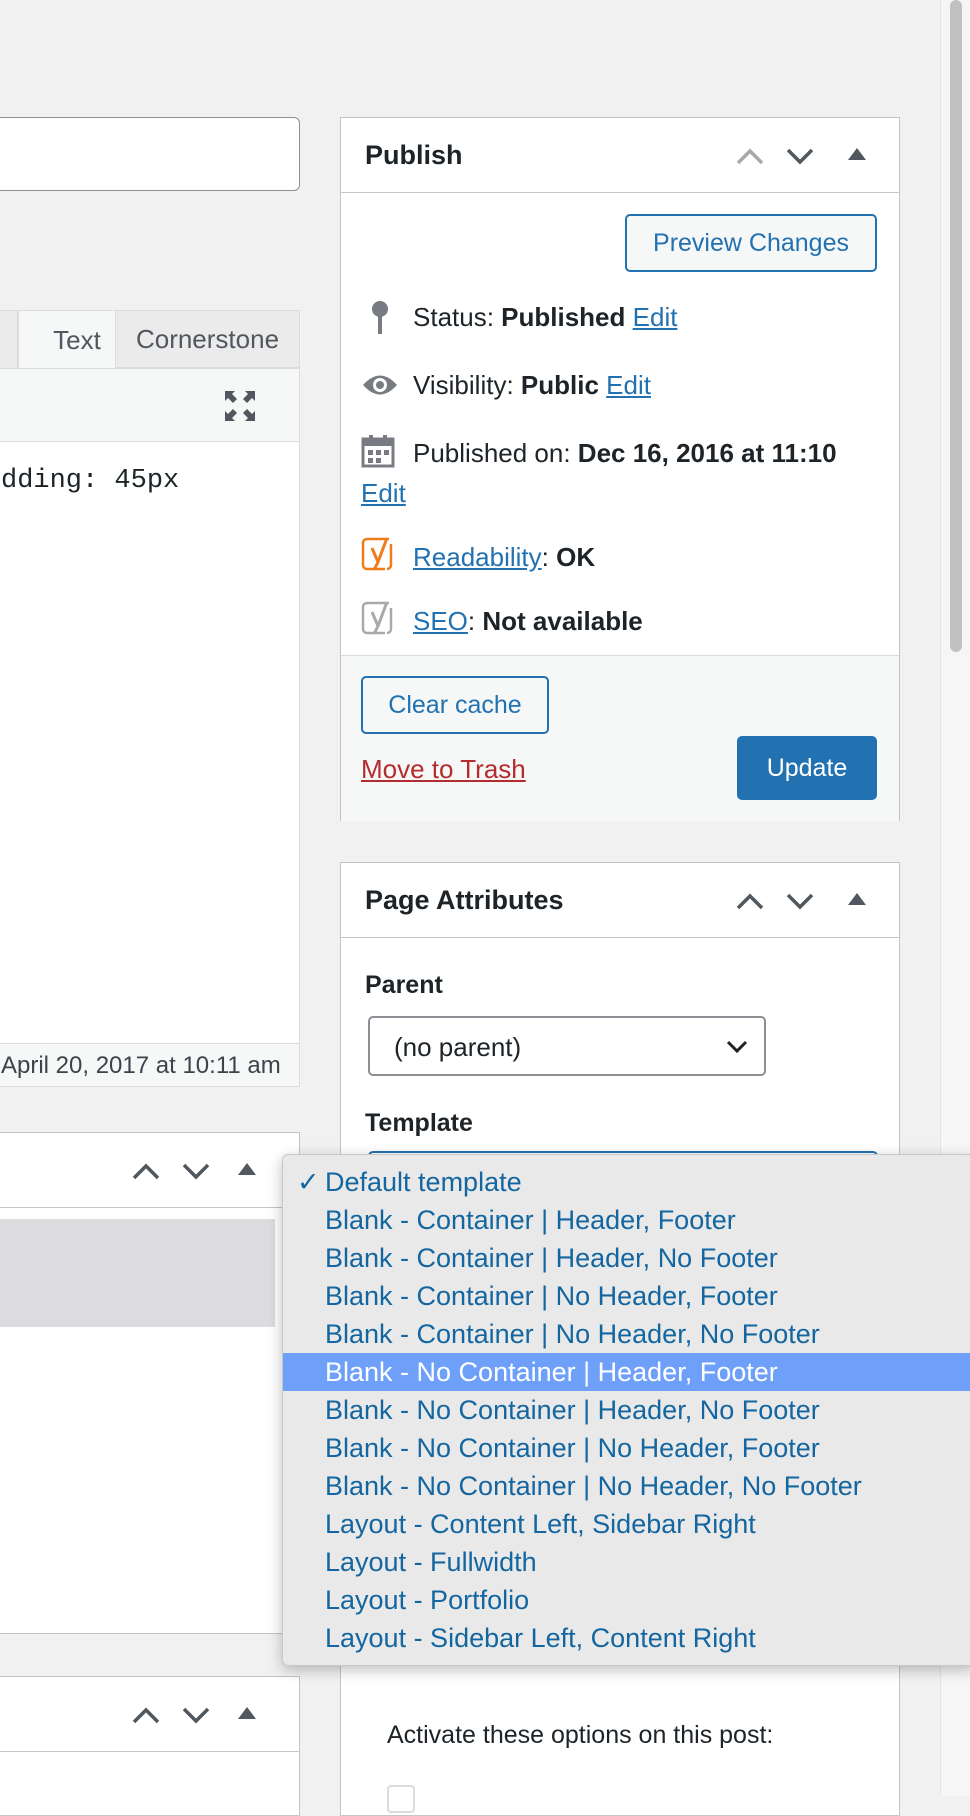 Image resolution: width=970 pixels, height=1816 pixels. What do you see at coordinates (137, 1273) in the screenshot?
I see `left-metabox-shaded-row` at bounding box center [137, 1273].